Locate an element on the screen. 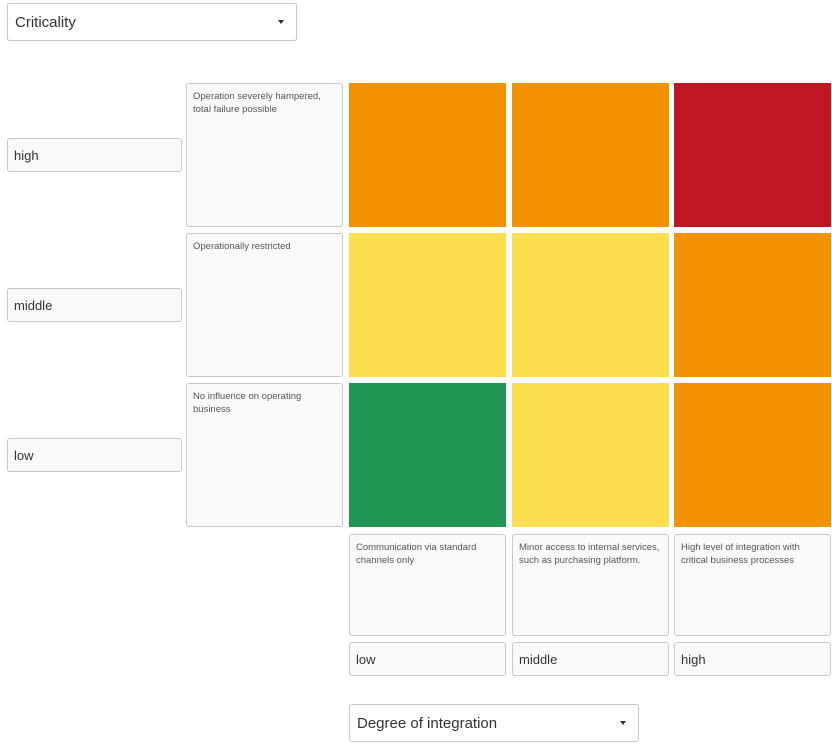 The image size is (832, 747). row-level-value: low is located at coordinates (24, 455).